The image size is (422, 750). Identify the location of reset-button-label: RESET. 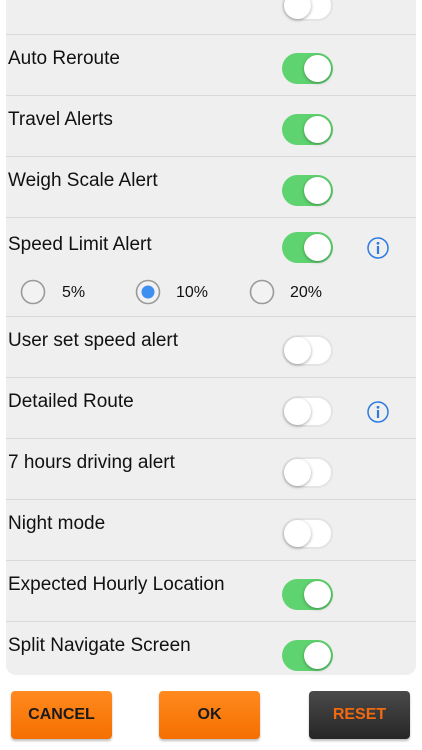
(359, 714).